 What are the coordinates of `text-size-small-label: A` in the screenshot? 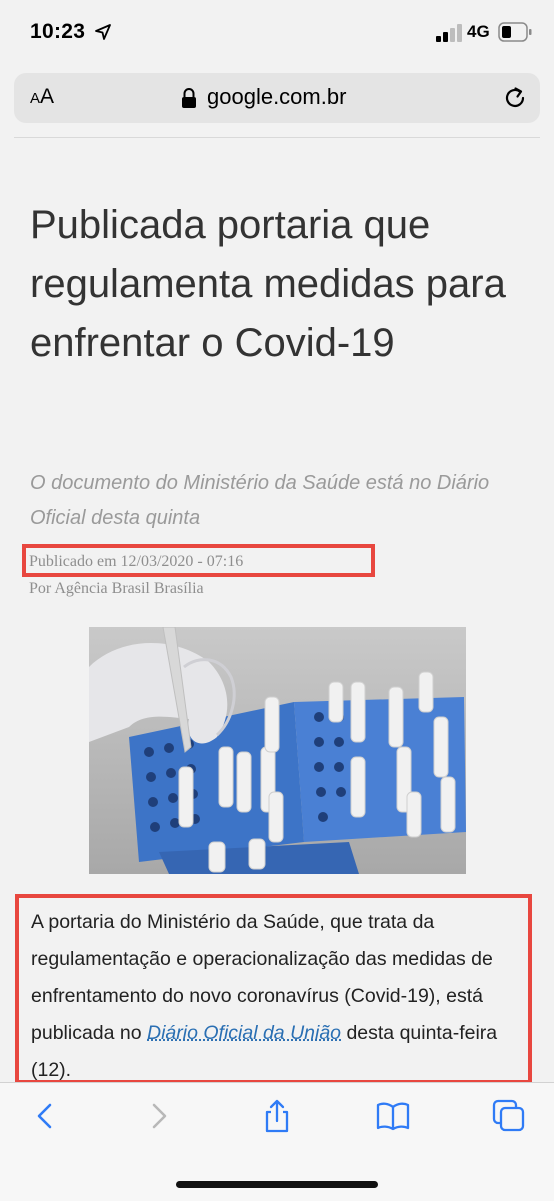 It's located at (35, 98).